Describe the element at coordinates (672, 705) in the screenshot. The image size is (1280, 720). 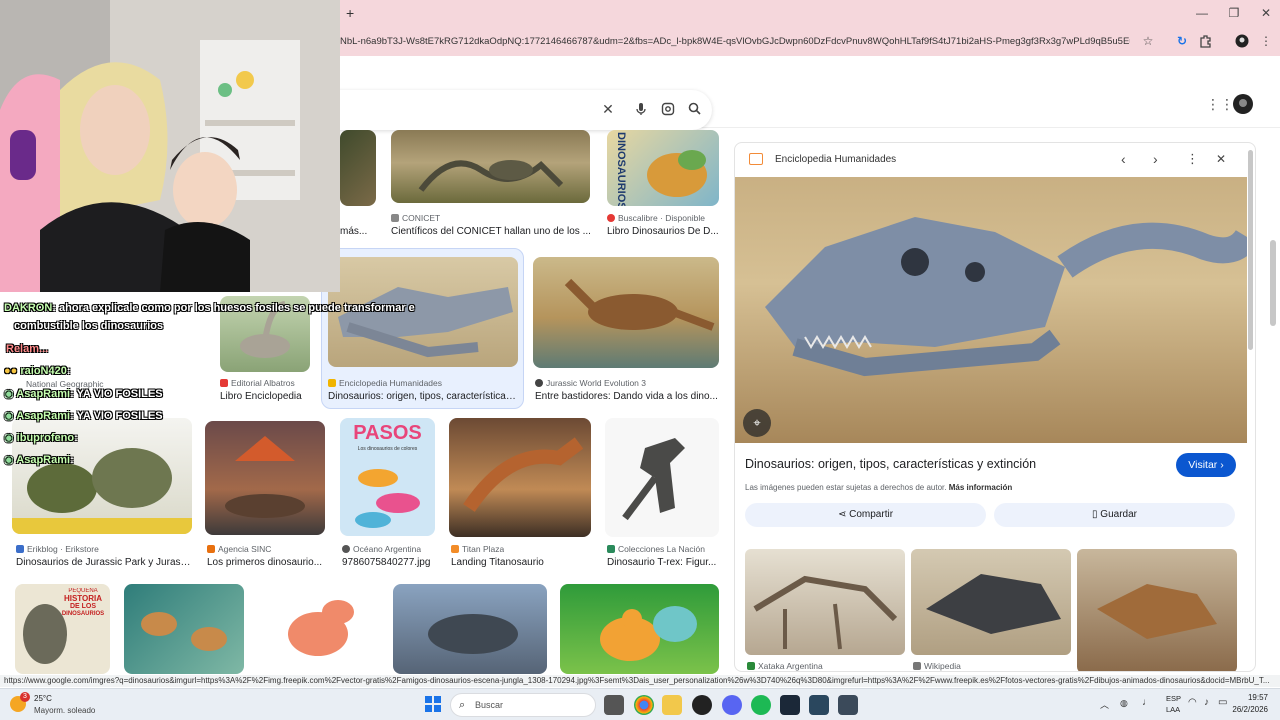
I see `file-explorer-icon` at that location.